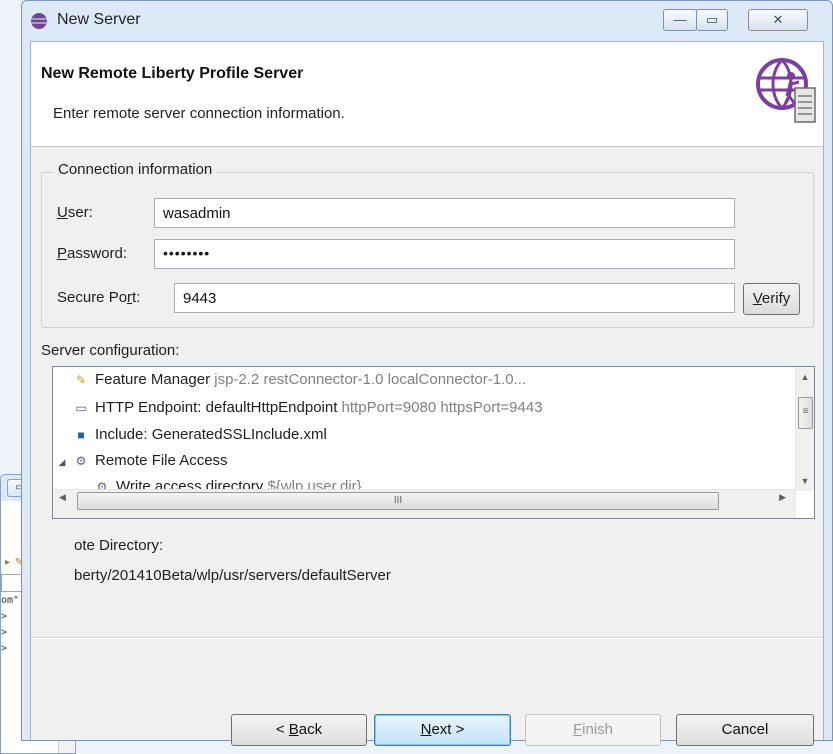  What do you see at coordinates (771, 299) in the screenshot?
I see `verify-button: Verify` at bounding box center [771, 299].